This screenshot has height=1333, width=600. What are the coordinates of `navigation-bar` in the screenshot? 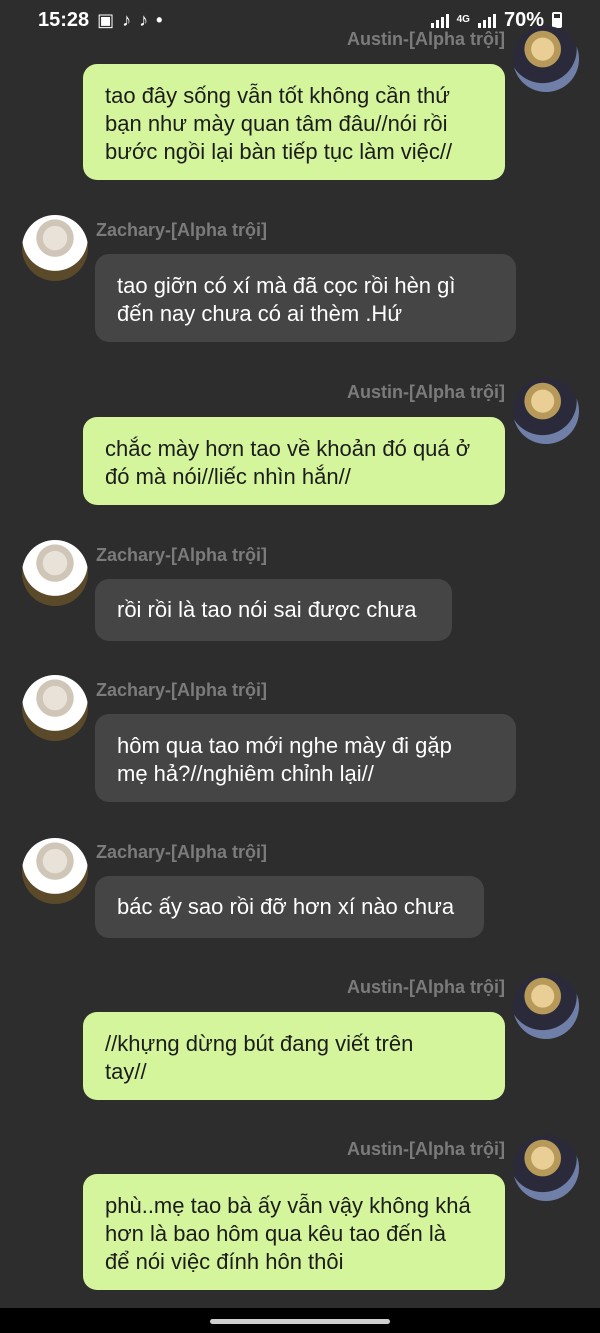 It's located at (300, 1320).